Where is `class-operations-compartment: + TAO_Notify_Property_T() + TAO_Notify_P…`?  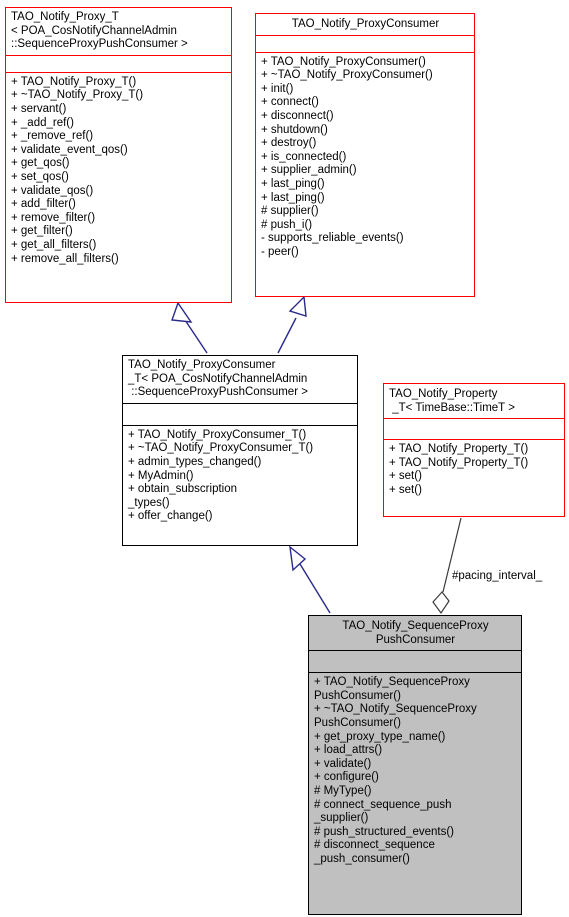
class-operations-compartment: + TAO_Notify_Property_T() + TAO_Notify_P… is located at coordinates (474, 469).